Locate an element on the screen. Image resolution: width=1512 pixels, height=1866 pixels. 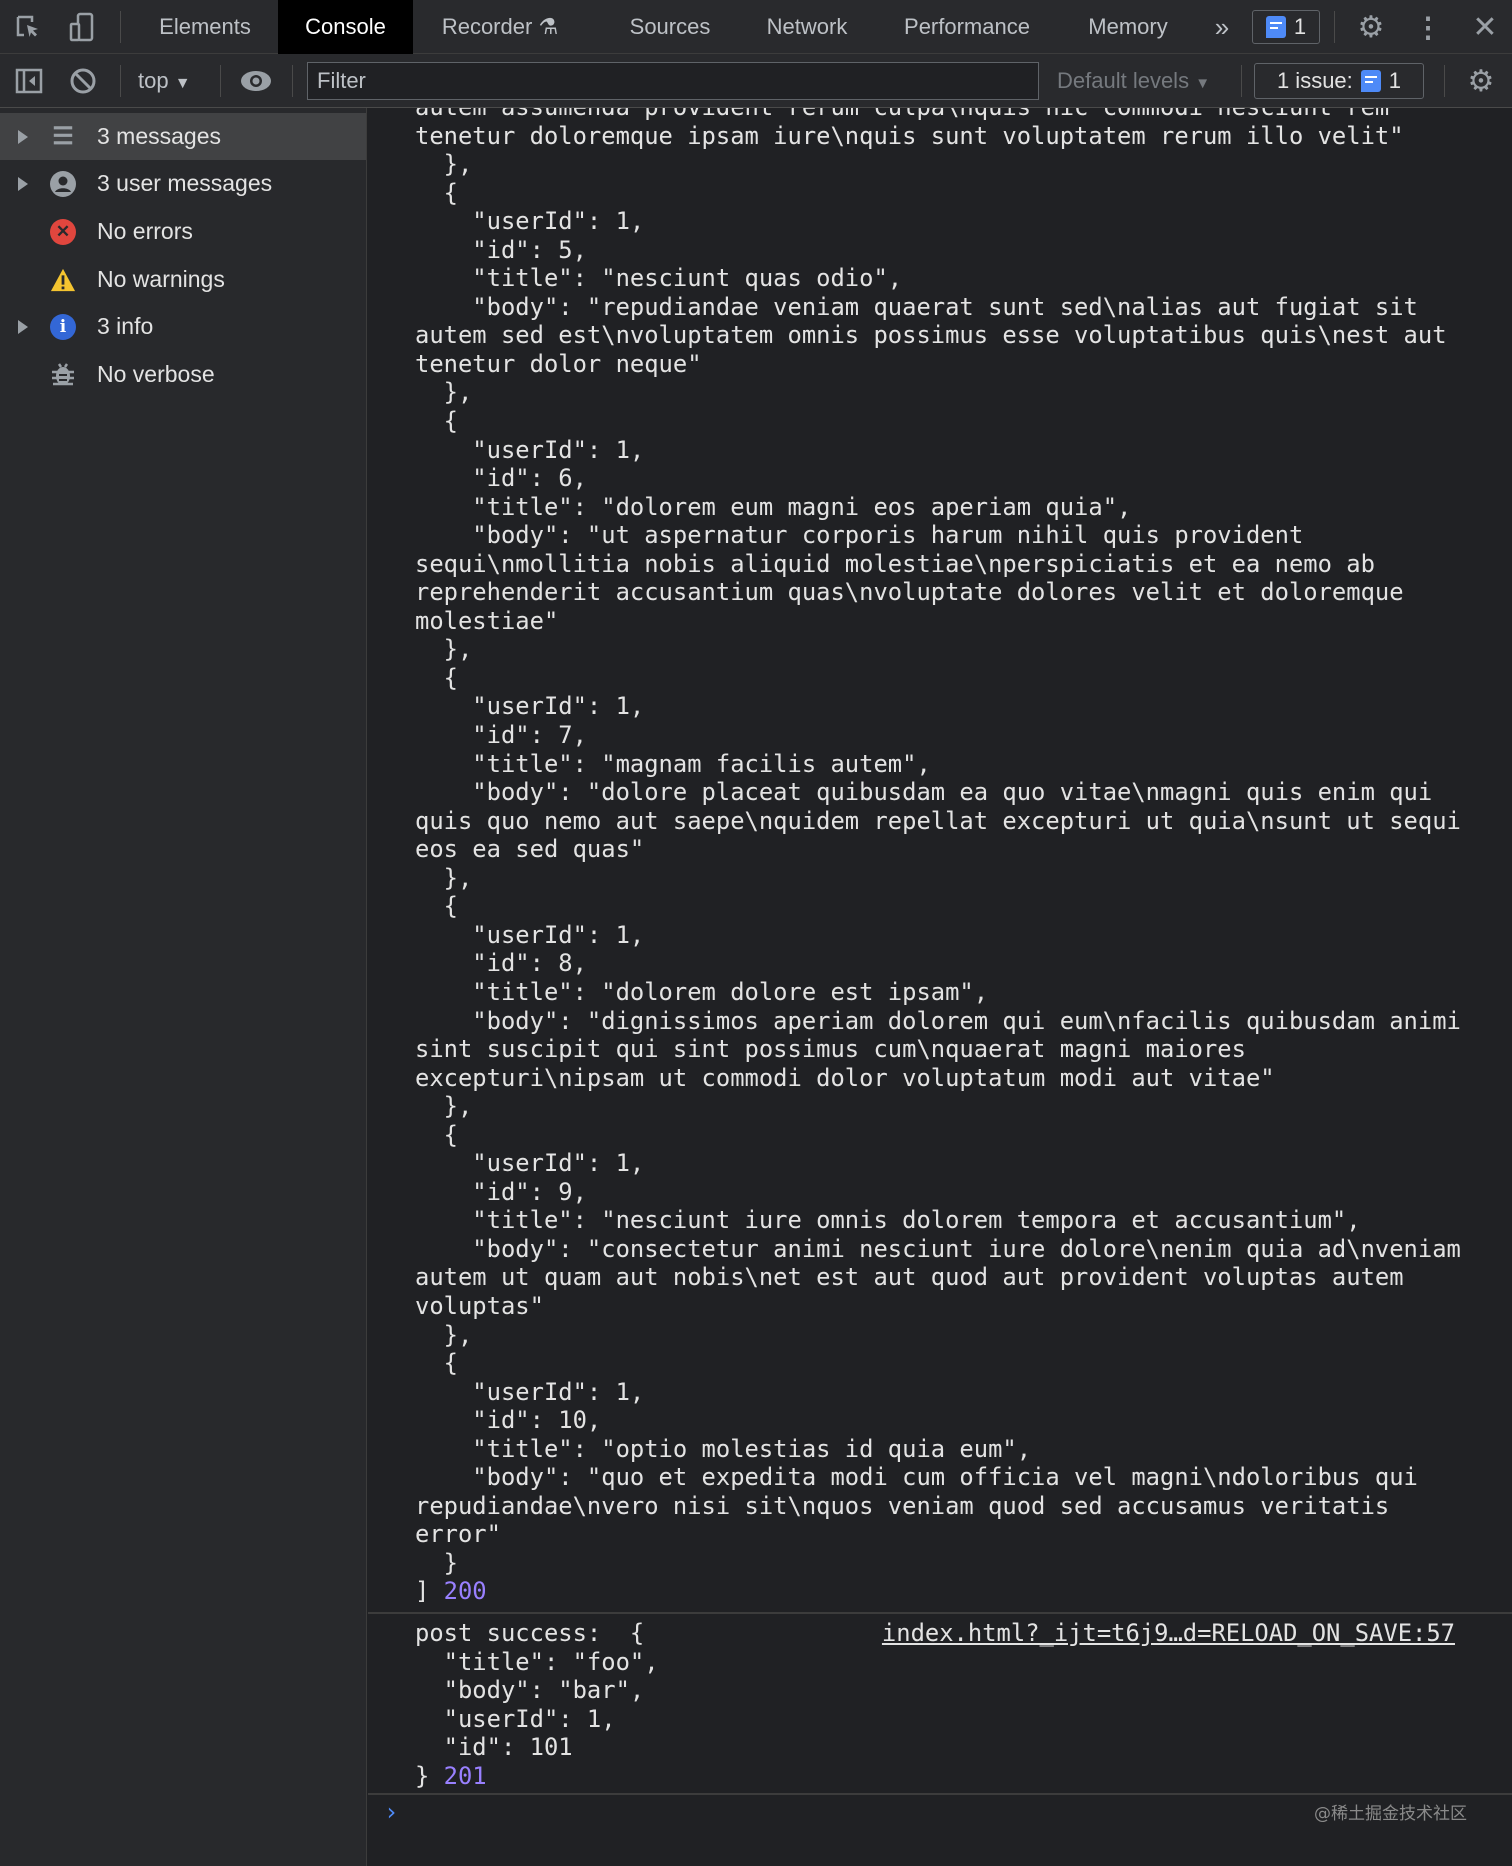
console-line: } is located at coordinates (436, 1562).